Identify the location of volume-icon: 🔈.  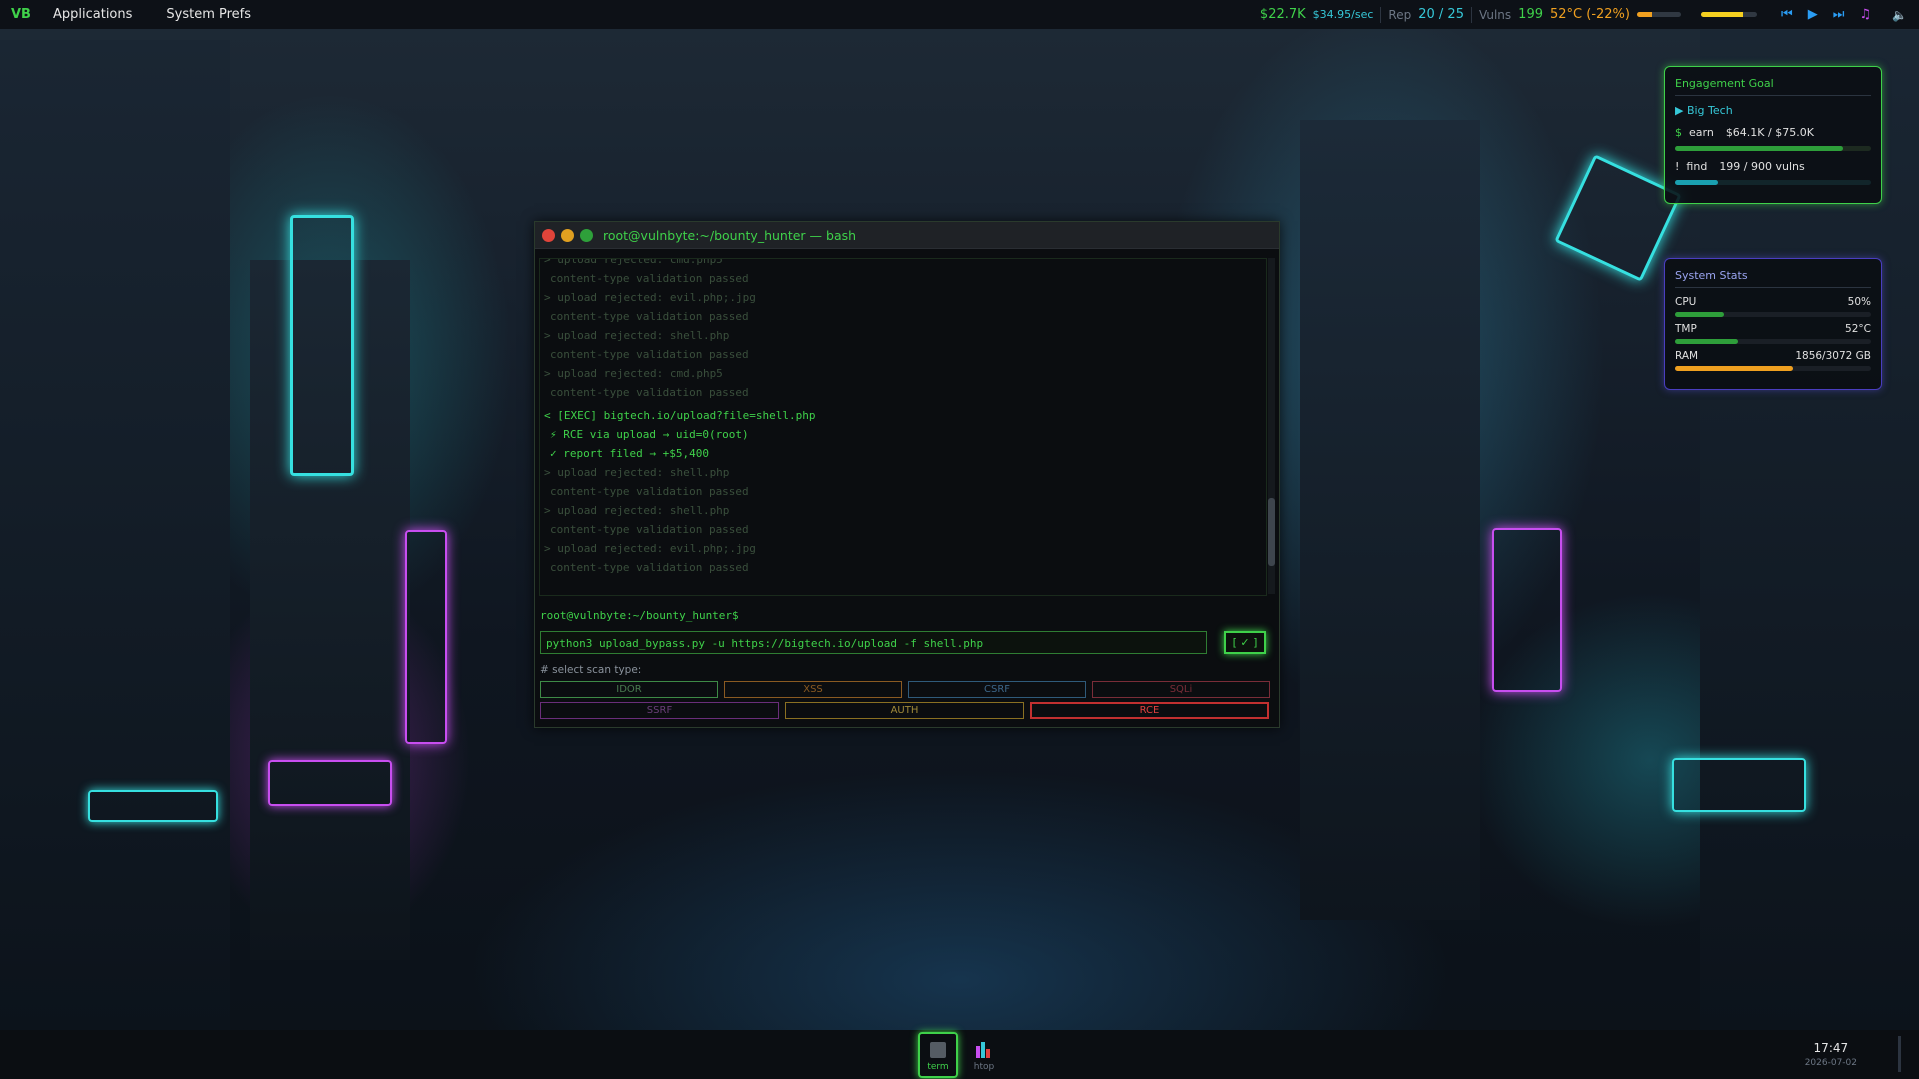
(1899, 15).